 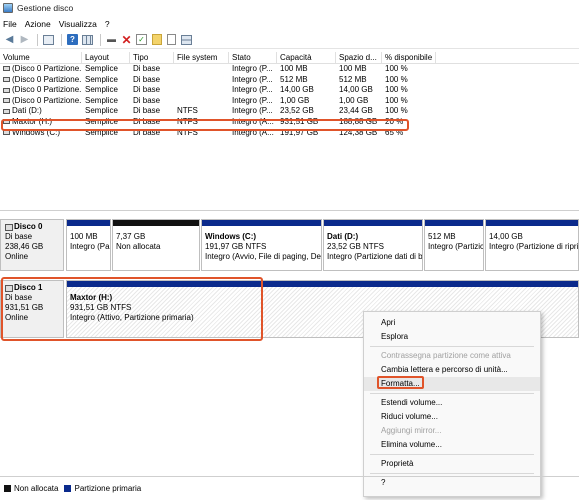 I want to click on properties-button, so click(x=171, y=39).